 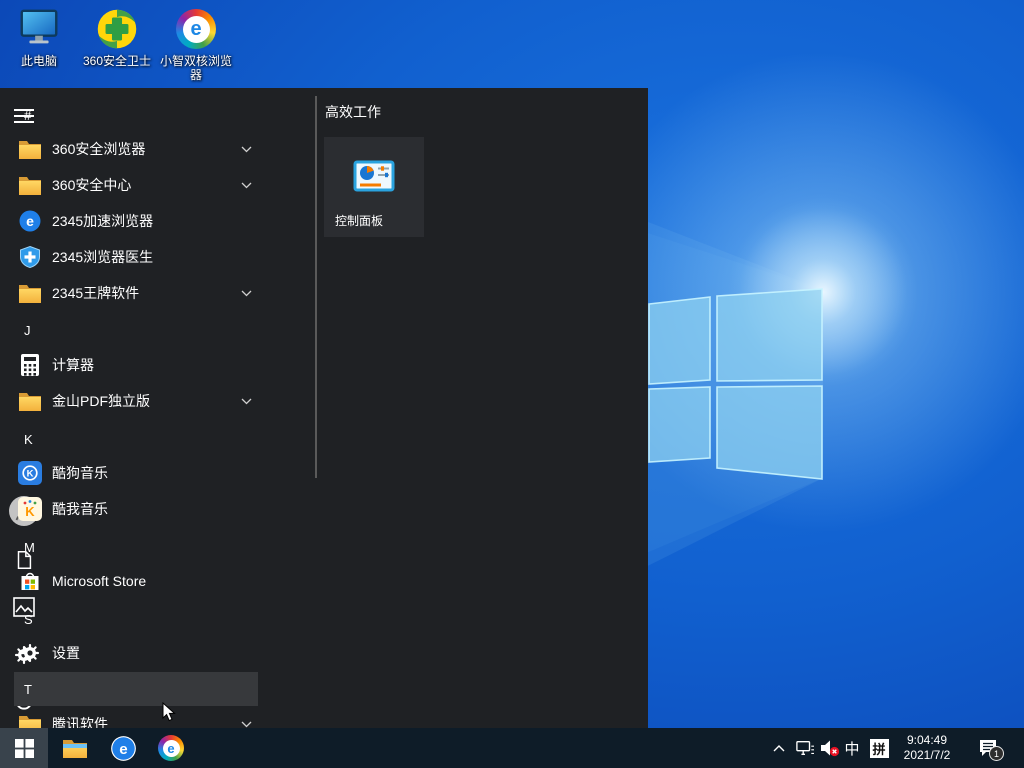 I want to click on desktop-icon-360-safeguard: 360安全卫士, so click(x=117, y=37).